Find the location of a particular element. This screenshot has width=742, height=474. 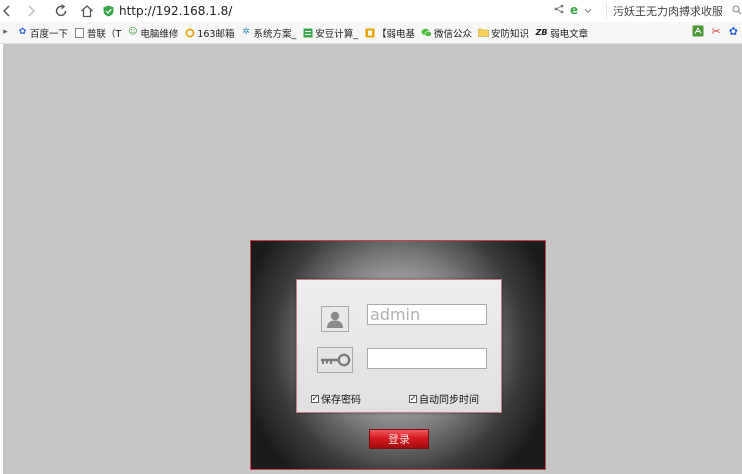

bookmark-item: 【弱电基 is located at coordinates (389, 33).